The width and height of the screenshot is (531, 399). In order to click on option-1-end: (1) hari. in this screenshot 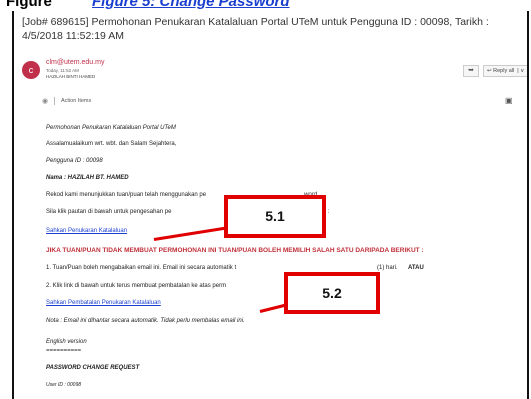, I will do `click(387, 268)`.